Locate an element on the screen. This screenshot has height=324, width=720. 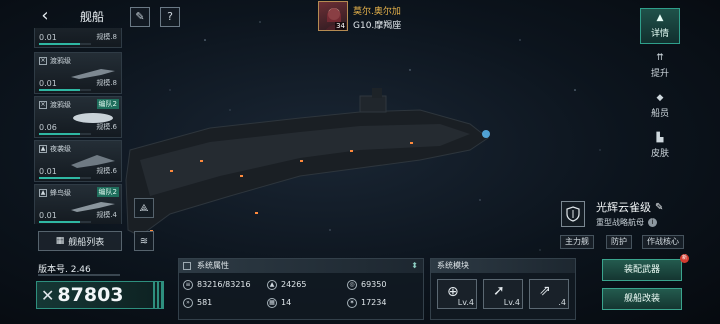
version-divider is located at coordinates (79, 275).